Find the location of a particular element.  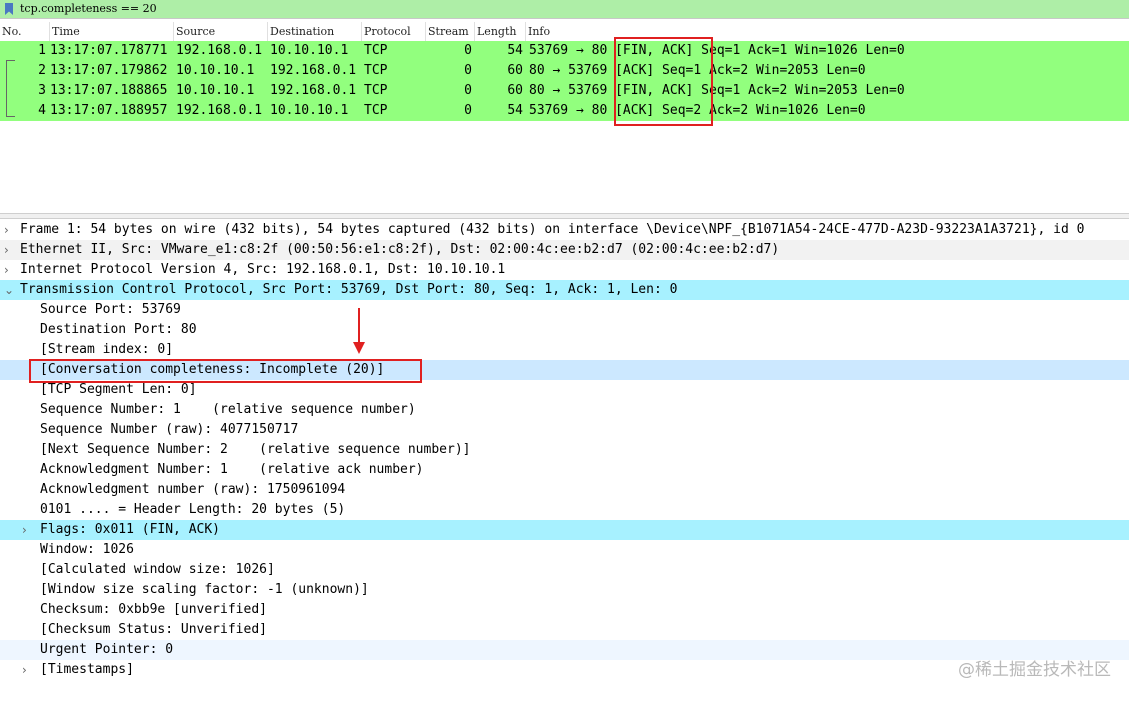

tree-field-stream-index: [Stream index: 0] is located at coordinates (564, 350).